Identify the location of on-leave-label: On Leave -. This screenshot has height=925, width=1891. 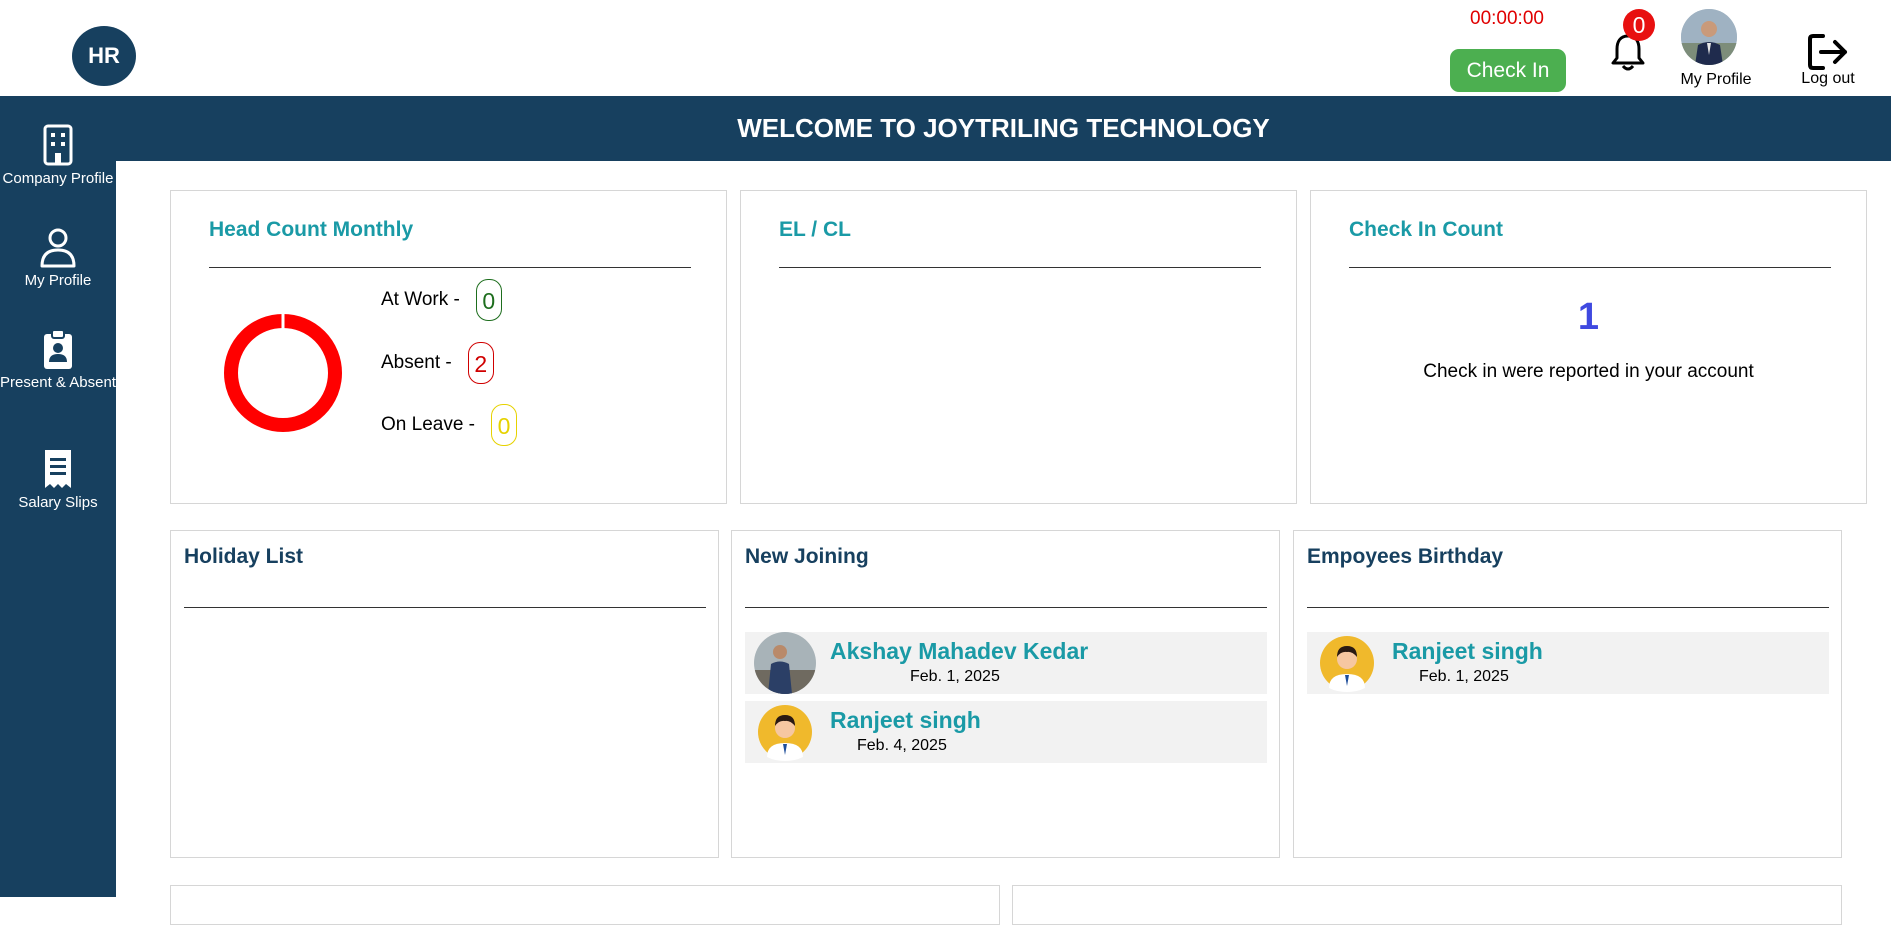
(428, 424).